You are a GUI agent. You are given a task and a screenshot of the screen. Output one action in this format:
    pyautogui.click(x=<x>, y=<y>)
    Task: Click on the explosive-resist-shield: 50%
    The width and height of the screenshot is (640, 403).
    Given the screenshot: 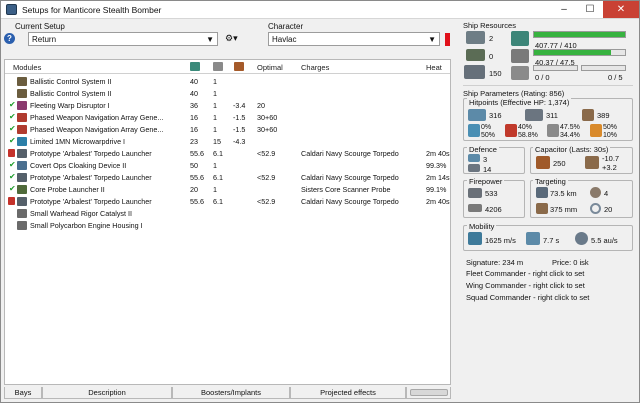 What is the action you would take?
    pyautogui.click(x=610, y=127)
    